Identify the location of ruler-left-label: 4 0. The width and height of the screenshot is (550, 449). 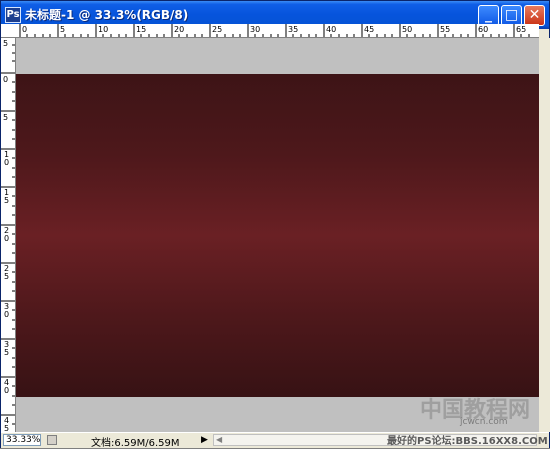
(7, 386).